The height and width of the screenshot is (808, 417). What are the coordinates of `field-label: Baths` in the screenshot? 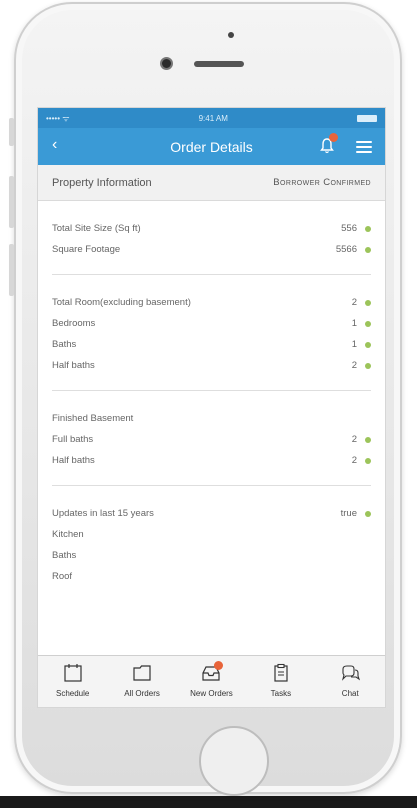 It's located at (64, 344).